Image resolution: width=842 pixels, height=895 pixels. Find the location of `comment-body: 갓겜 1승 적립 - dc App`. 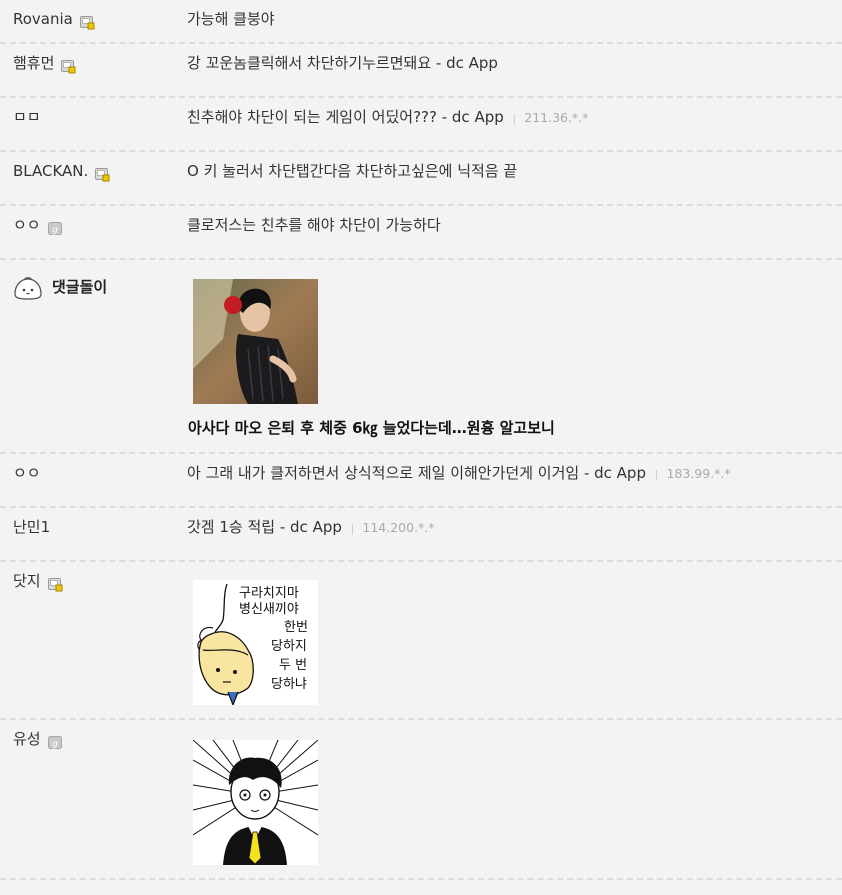

comment-body: 갓겜 1승 적립 - dc App is located at coordinates (264, 527).